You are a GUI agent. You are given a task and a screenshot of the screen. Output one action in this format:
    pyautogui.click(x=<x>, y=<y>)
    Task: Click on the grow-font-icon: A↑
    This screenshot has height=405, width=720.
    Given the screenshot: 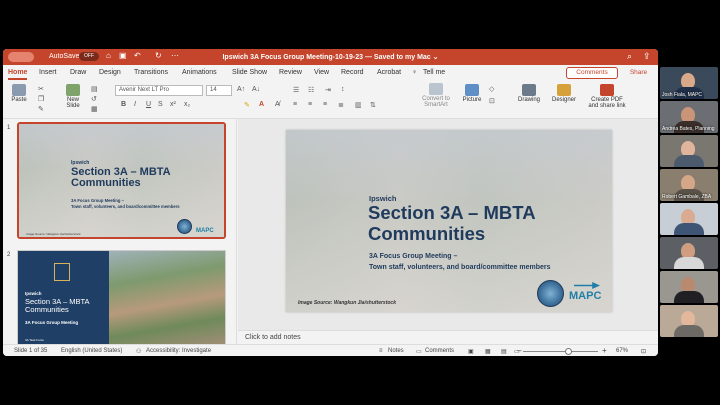 What is the action you would take?
    pyautogui.click(x=241, y=89)
    